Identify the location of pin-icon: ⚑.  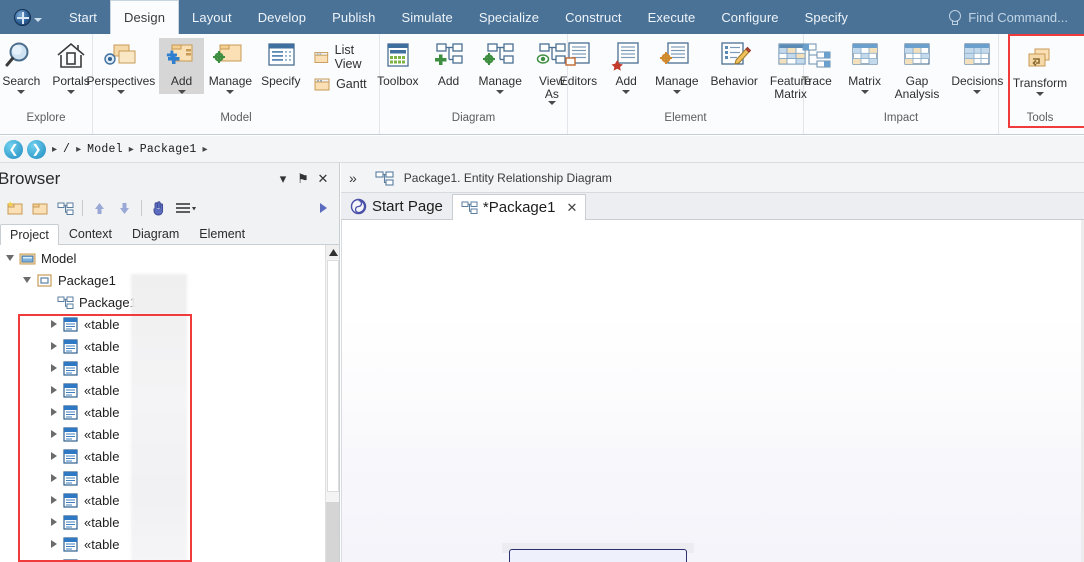
(303, 179).